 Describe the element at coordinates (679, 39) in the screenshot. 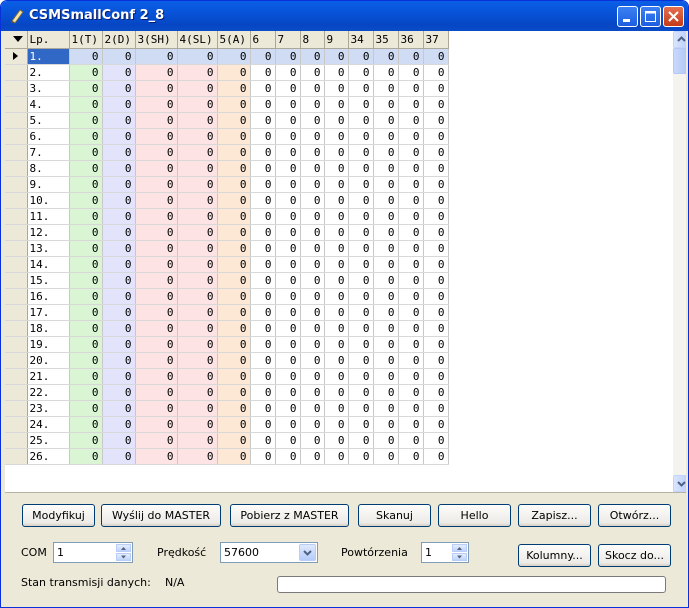

I see `scroll-up-button` at that location.